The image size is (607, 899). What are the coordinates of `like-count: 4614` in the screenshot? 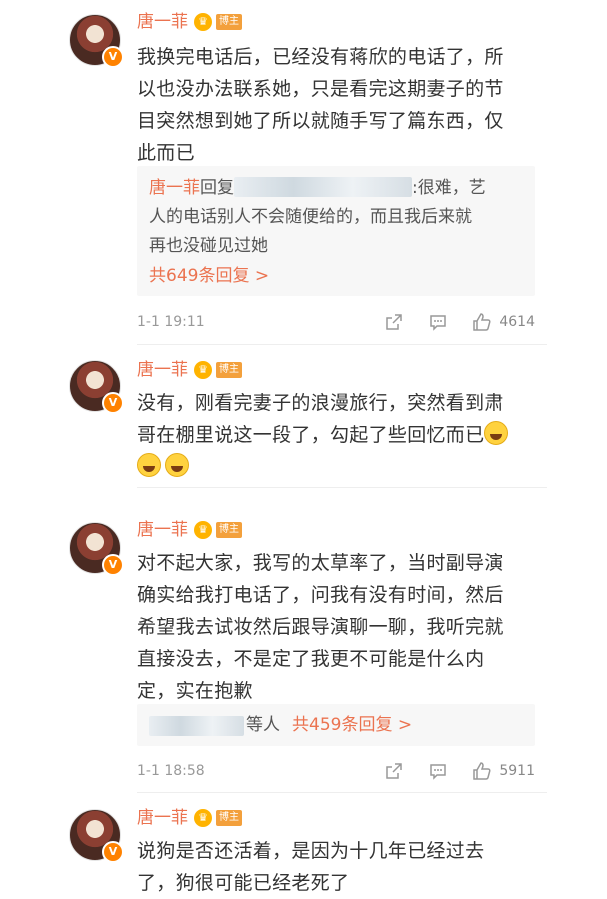 It's located at (517, 322).